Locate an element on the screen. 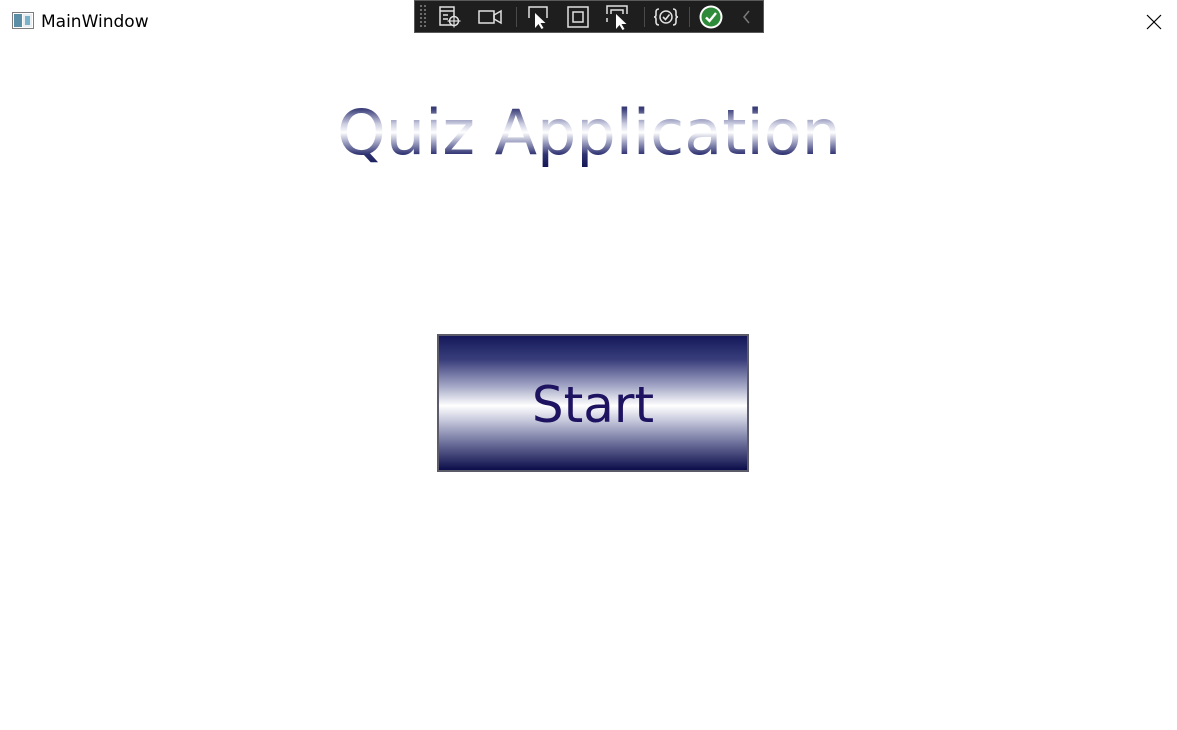  live-visual-tree-icon is located at coordinates (450, 17).